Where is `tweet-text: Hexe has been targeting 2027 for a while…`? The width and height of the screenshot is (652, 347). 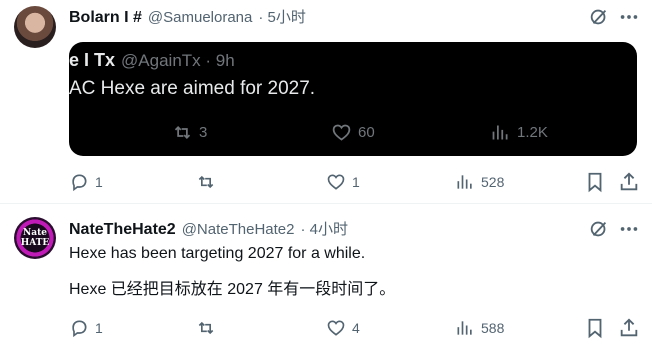 tweet-text: Hexe has been targeting 2027 for a while… is located at coordinates (217, 253).